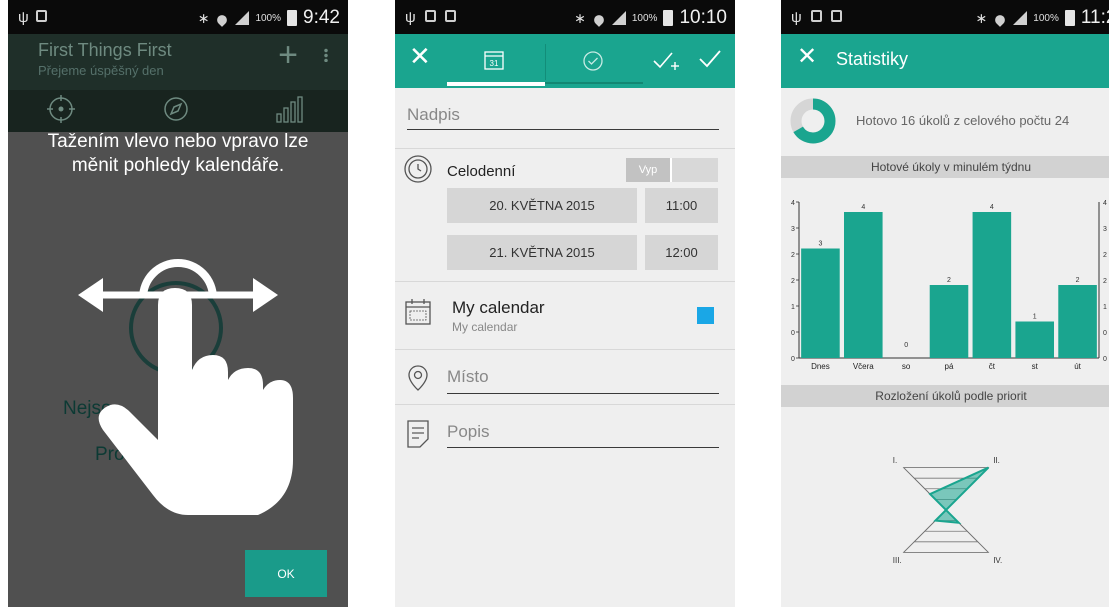 This screenshot has width=1109, height=607. What do you see at coordinates (481, 171) in the screenshot?
I see `all-day-label: Celodenní` at bounding box center [481, 171].